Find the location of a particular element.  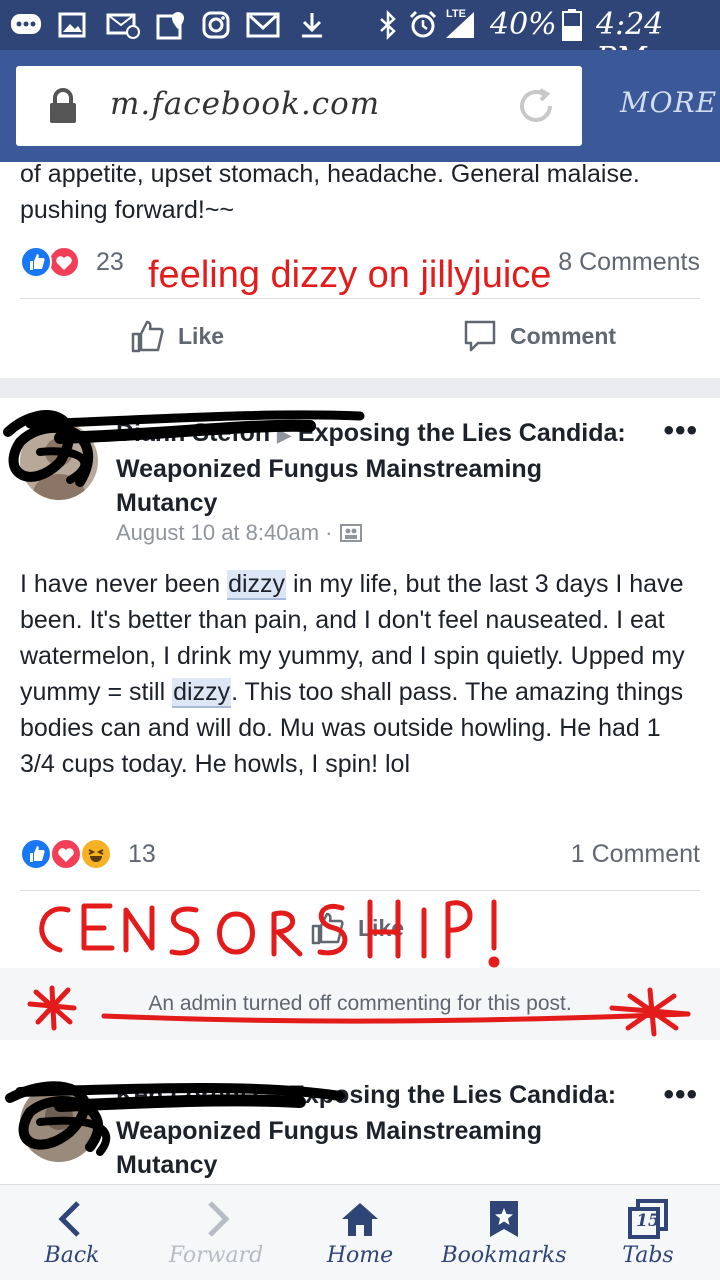

home-button: Home is located at coordinates (360, 1232).